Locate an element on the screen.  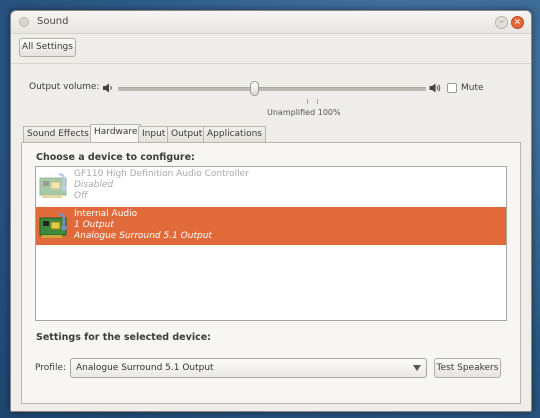
speaker-high-icon is located at coordinates (435, 88).